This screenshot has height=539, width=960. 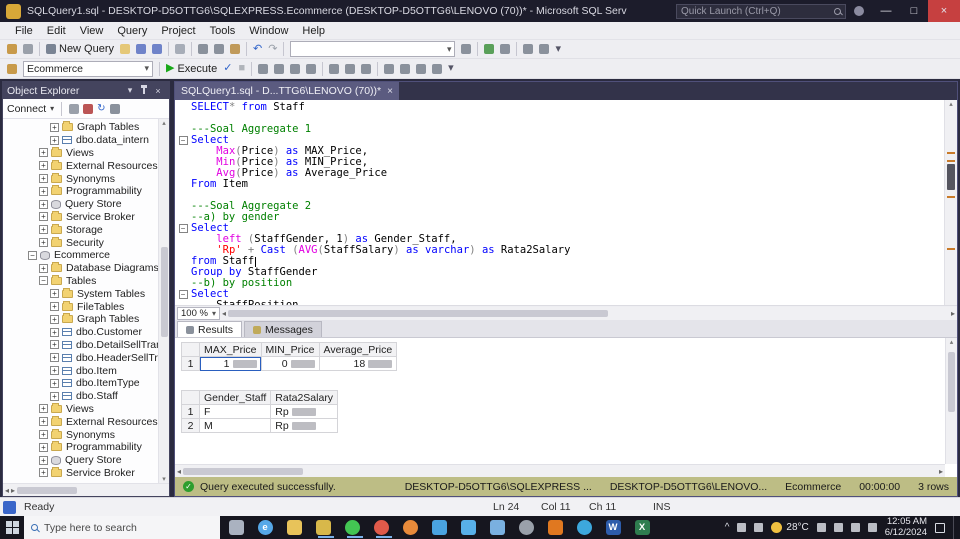 What do you see at coordinates (86, 396) in the screenshot?
I see `tree-item-dbo-staff: + dbo.Staff` at bounding box center [86, 396].